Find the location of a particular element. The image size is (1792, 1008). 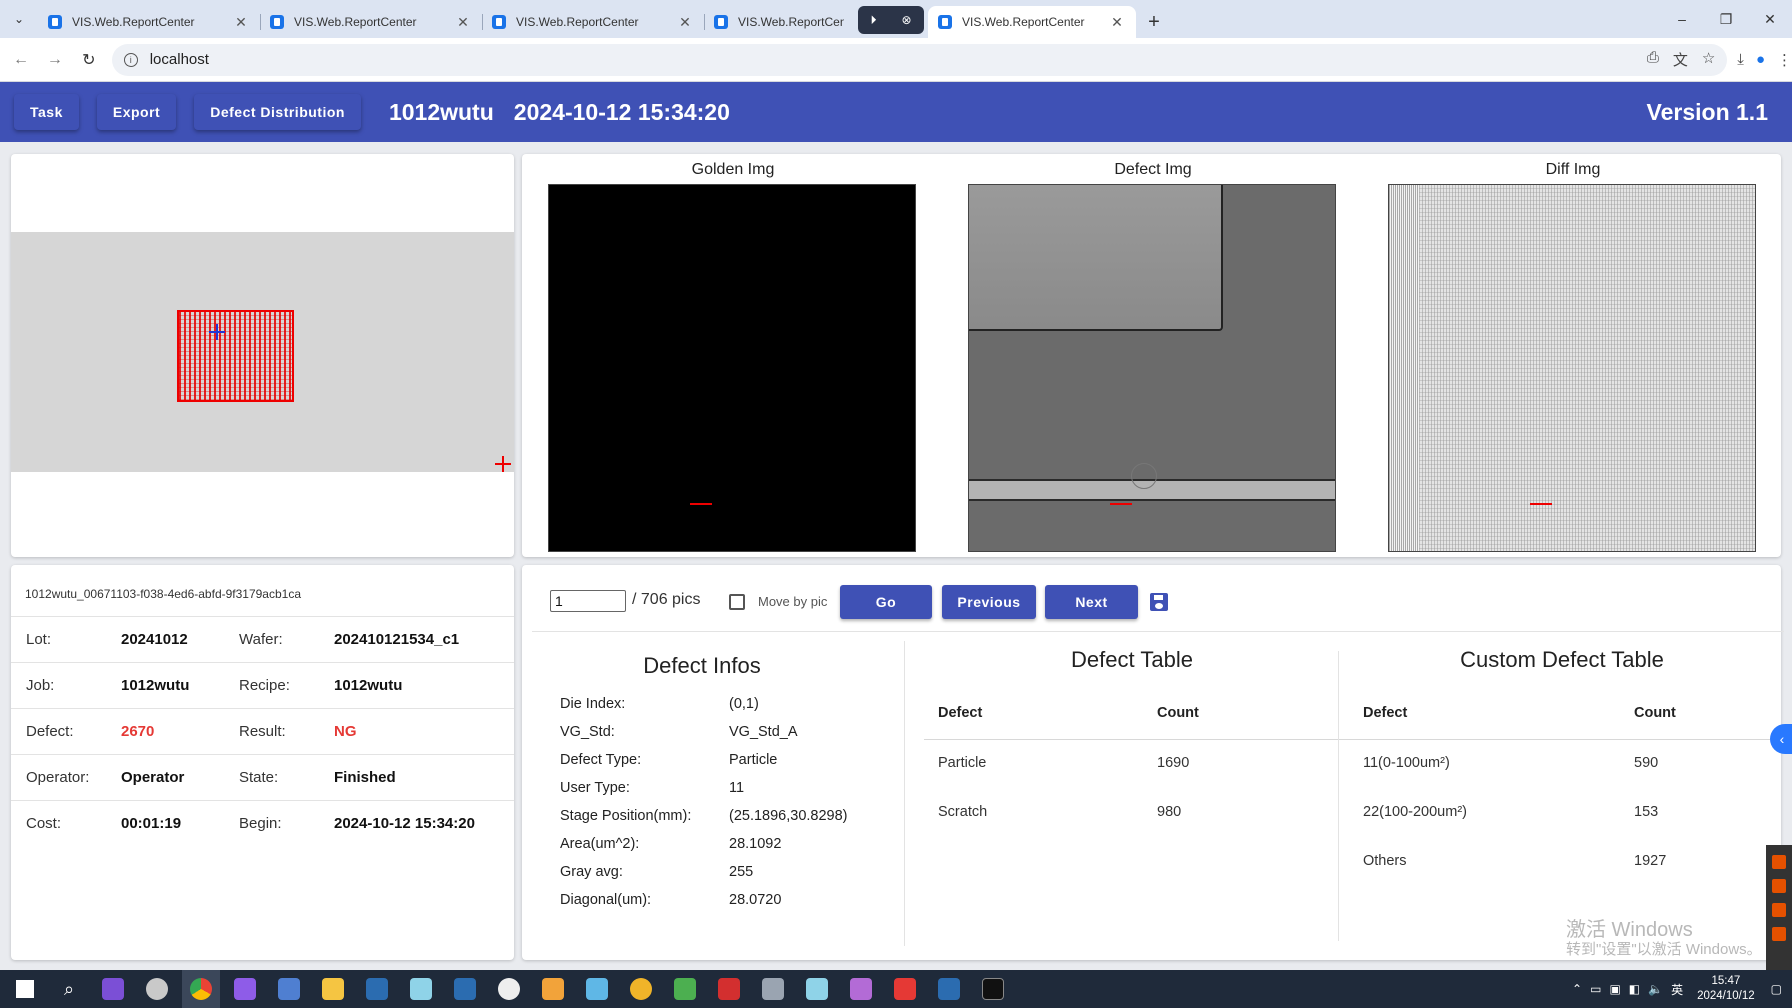

download-icon: ⤓ is located at coordinates (1740, 60).